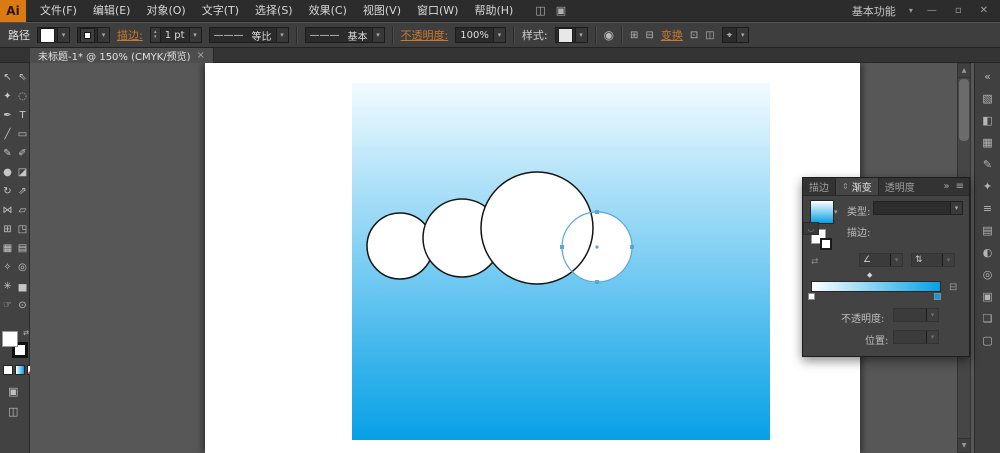 The width and height of the screenshot is (1000, 453). I want to click on collapse-panels-icon: », so click(946, 186).